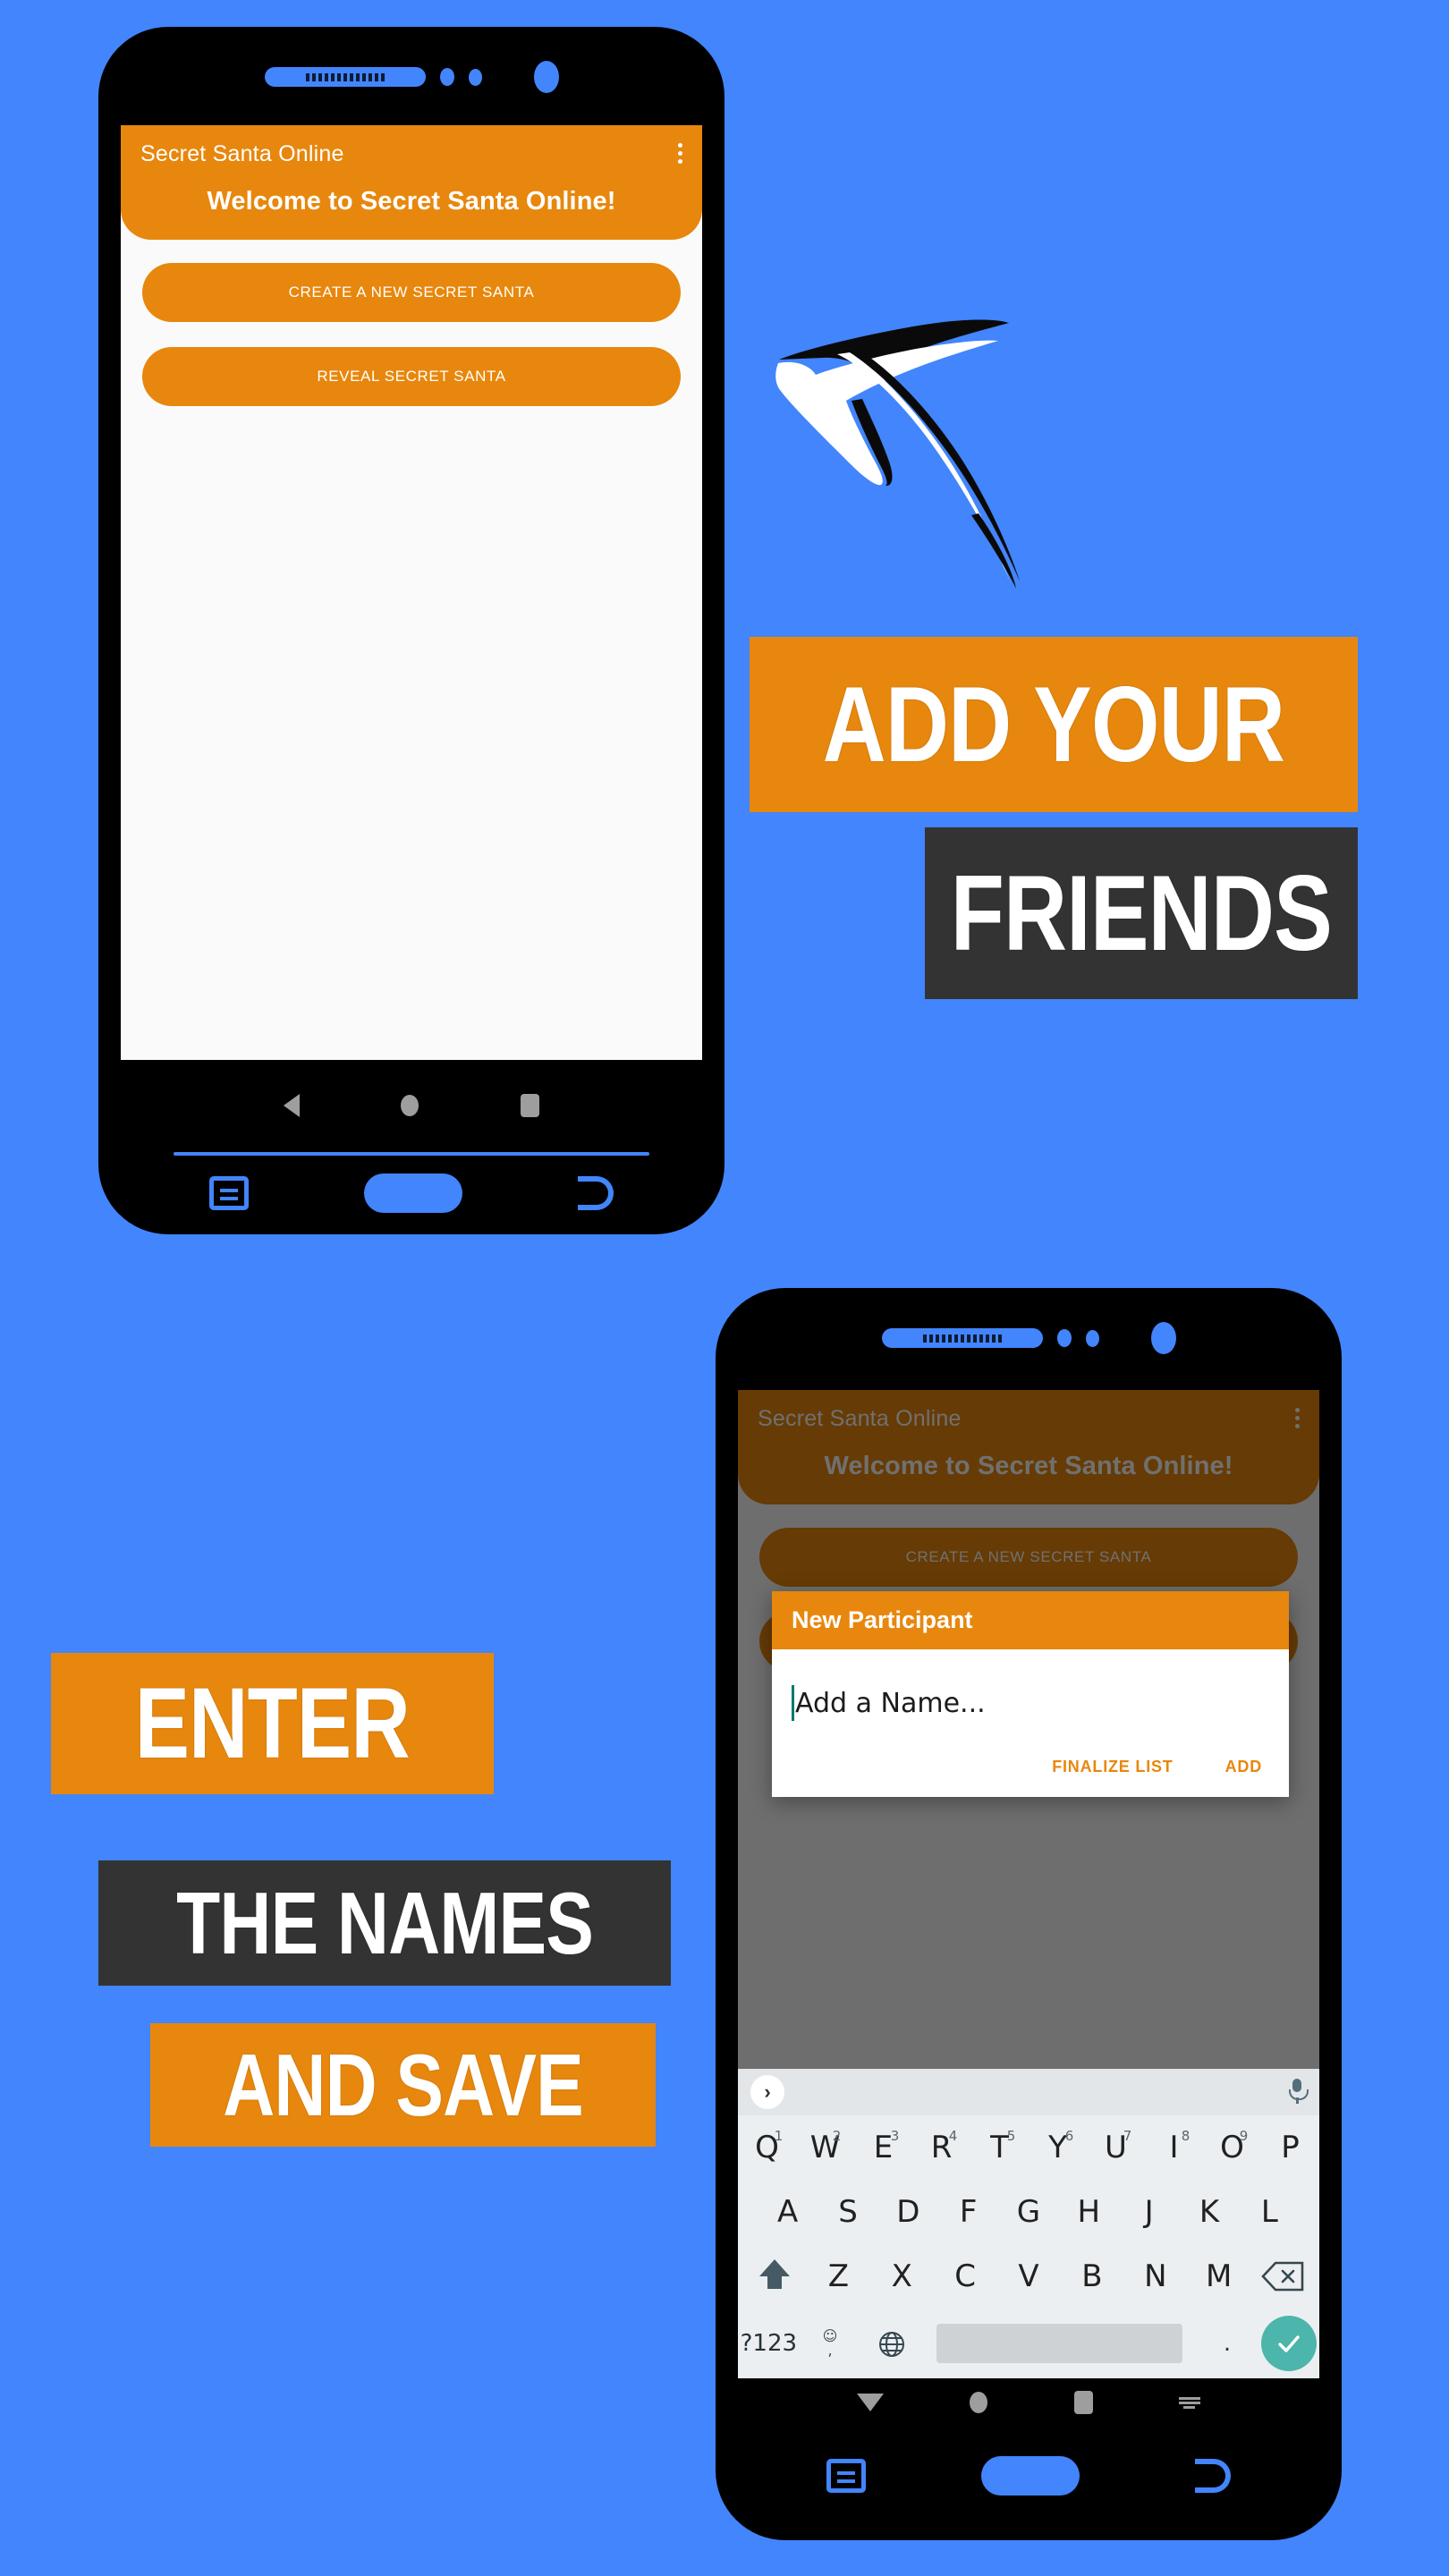  What do you see at coordinates (793, 1703) in the screenshot?
I see `text-caret` at bounding box center [793, 1703].